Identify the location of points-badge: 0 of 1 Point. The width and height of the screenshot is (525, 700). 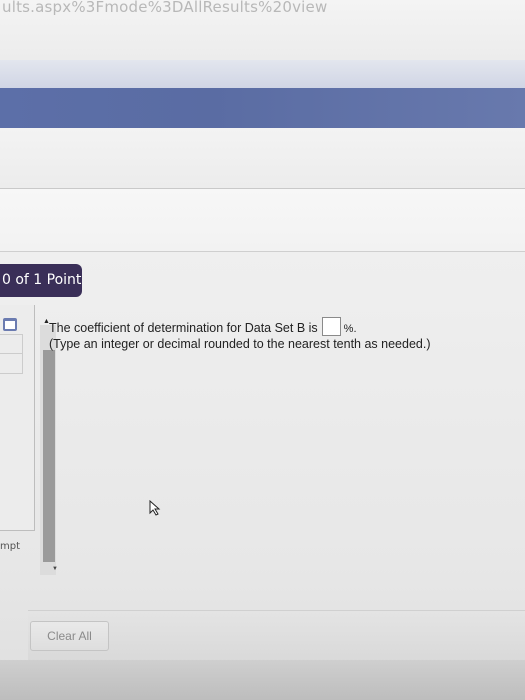
(41, 280).